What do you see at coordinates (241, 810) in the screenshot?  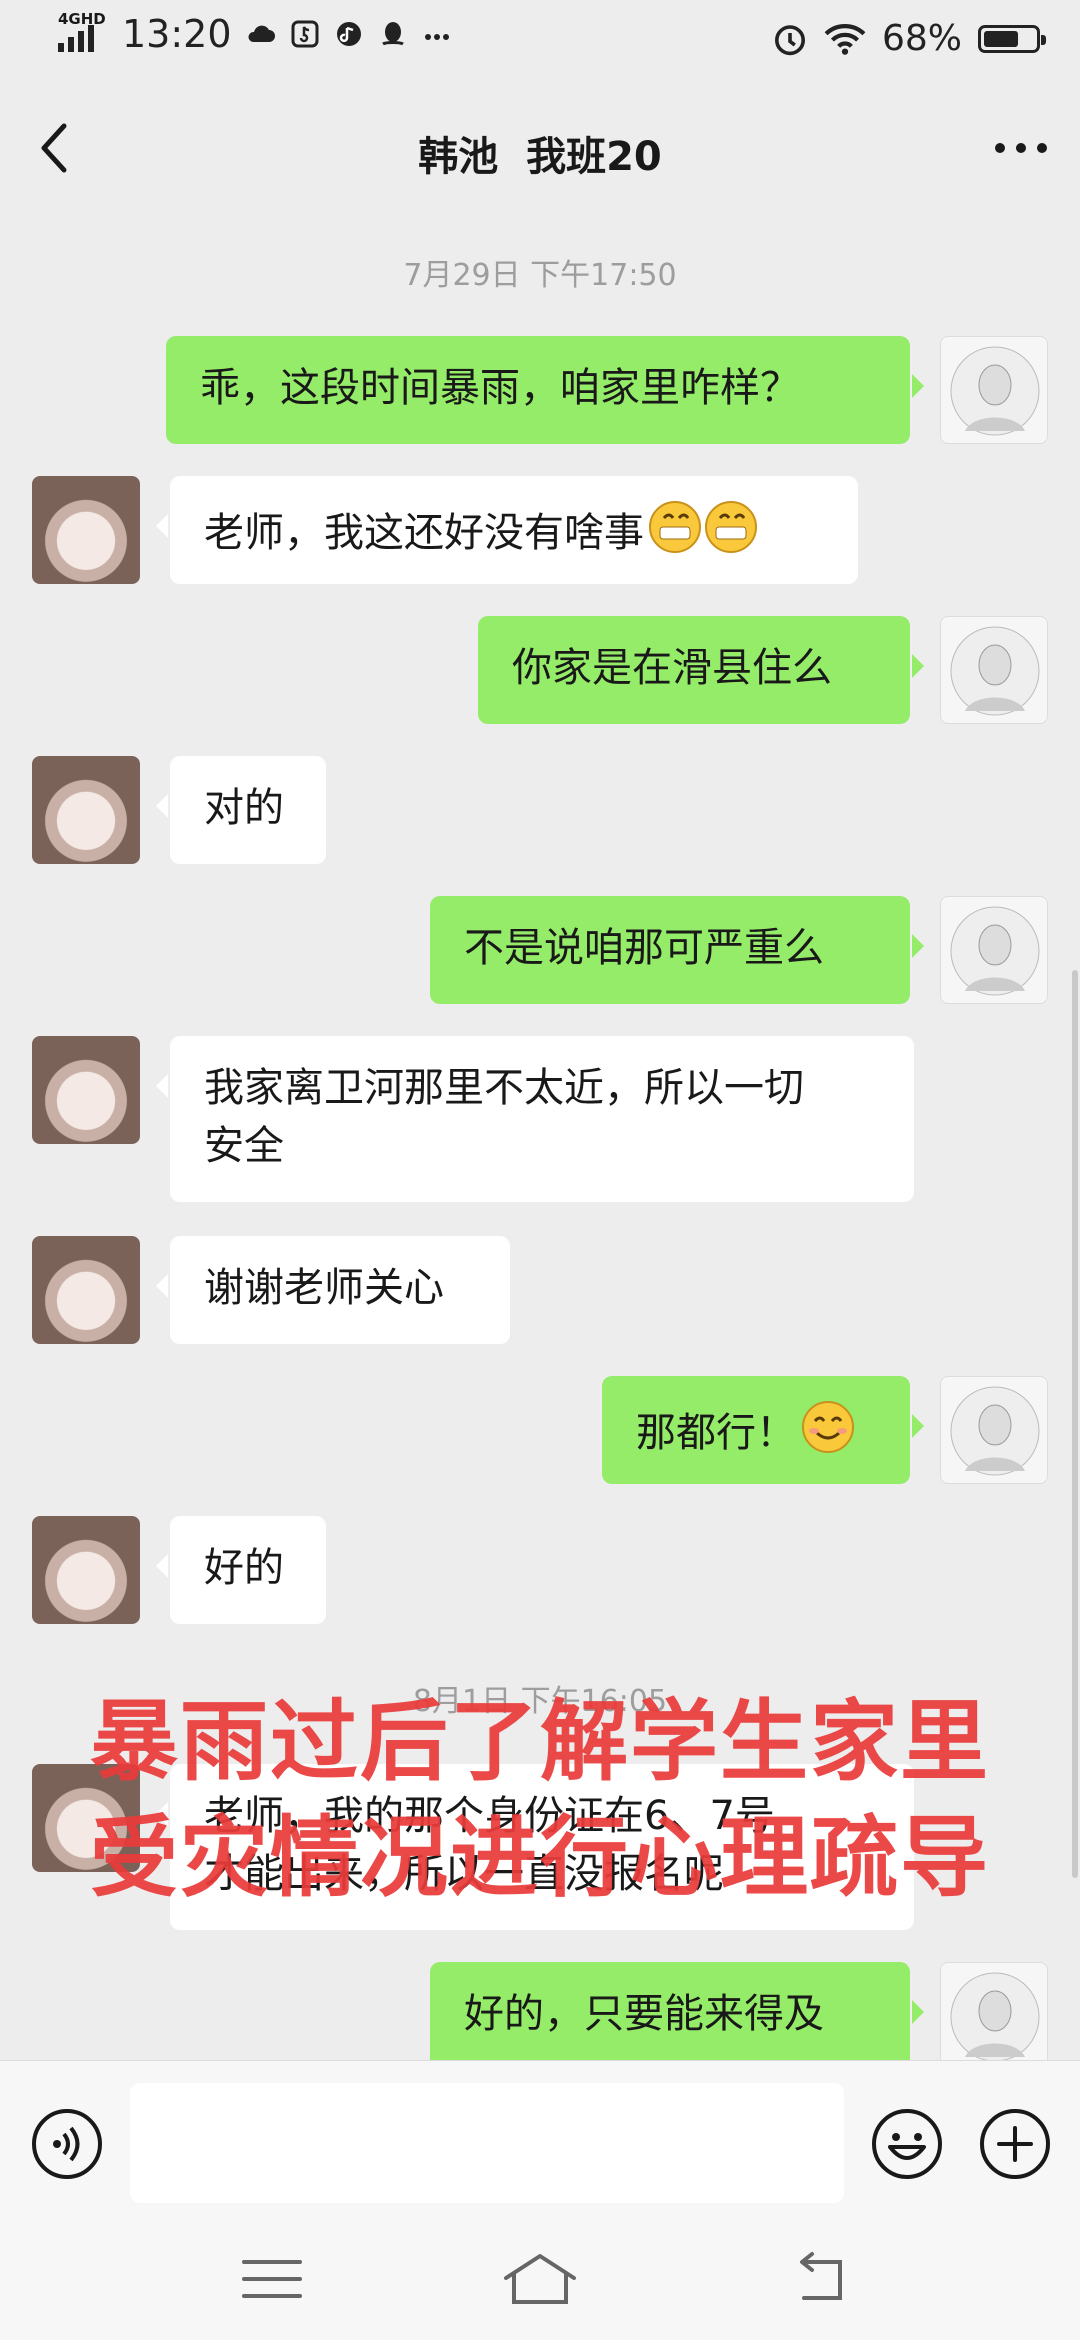 I see `message-bubble-received: 对的` at bounding box center [241, 810].